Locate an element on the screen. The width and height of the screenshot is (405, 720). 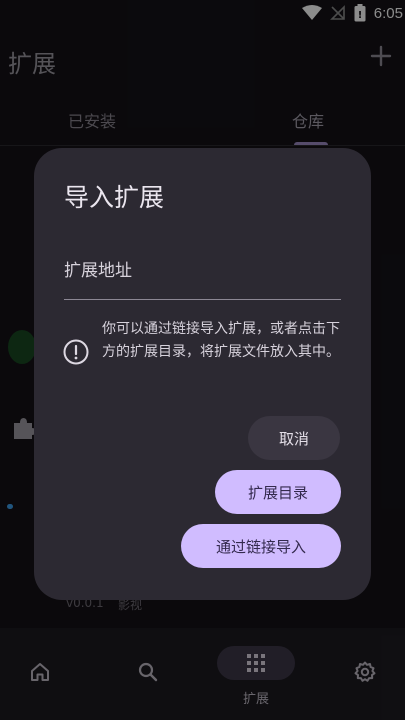
extension-catalog-button: 扩展目录 is located at coordinates (278, 492).